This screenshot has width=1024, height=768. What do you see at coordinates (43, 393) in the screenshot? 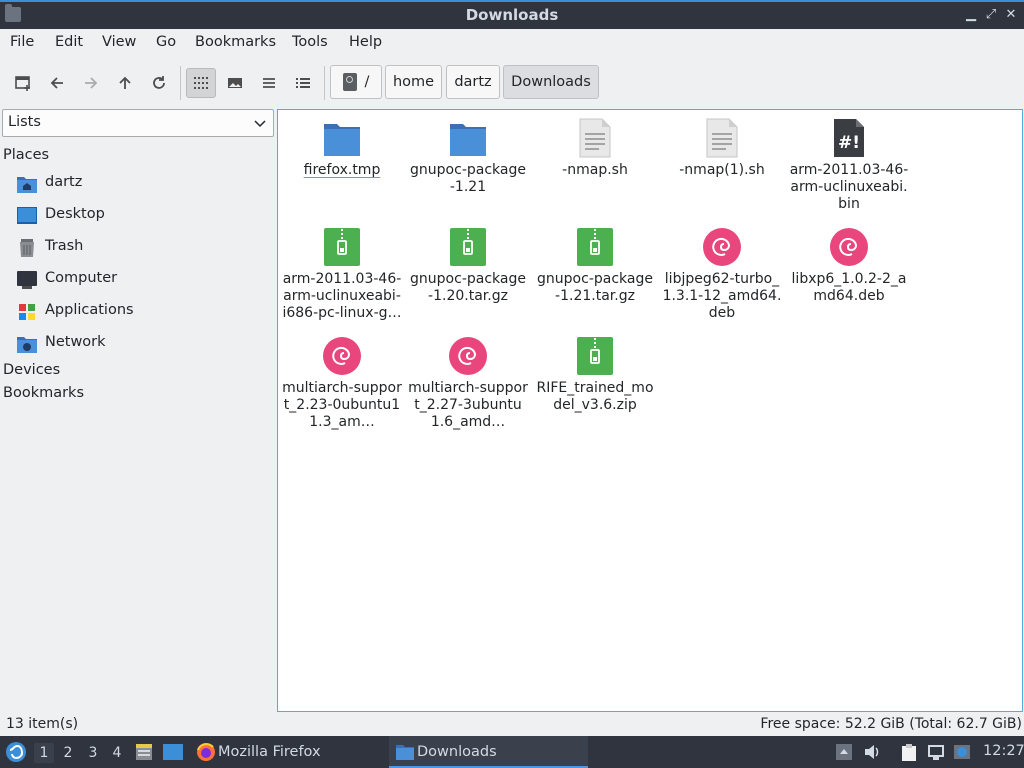
I see `bookmarks-heading: Bookmarks` at bounding box center [43, 393].